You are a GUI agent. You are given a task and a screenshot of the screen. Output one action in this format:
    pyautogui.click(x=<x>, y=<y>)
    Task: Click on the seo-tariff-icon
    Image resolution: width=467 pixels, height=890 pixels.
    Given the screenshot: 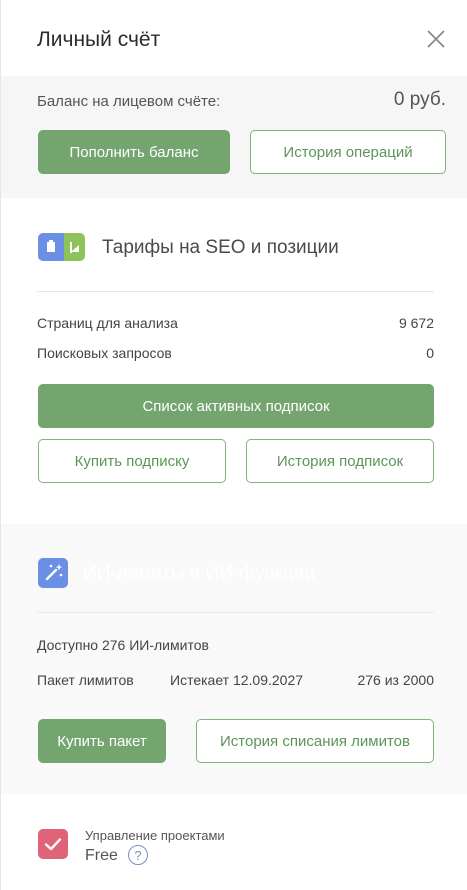 What is the action you would take?
    pyautogui.click(x=61, y=247)
    